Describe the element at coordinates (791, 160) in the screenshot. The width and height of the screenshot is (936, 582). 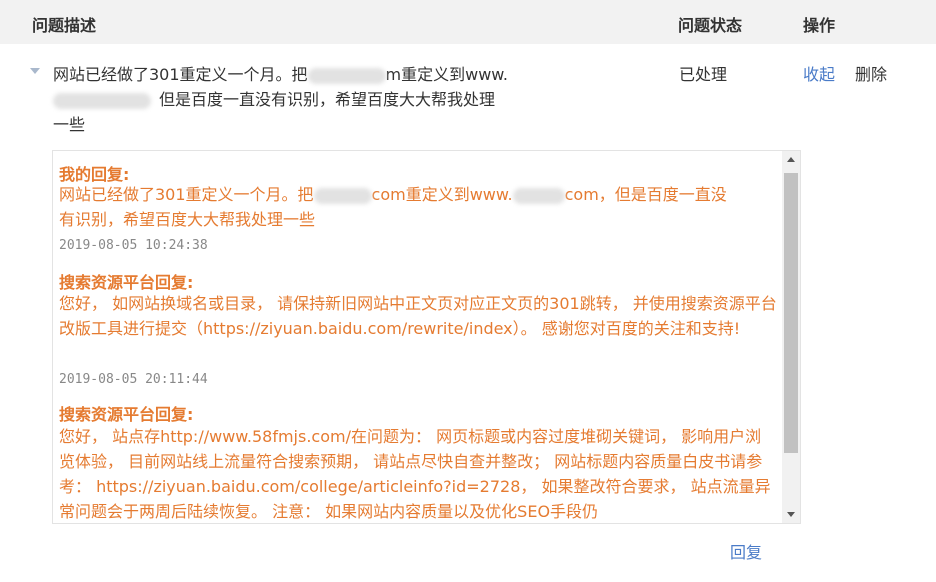
I see `scroll-up-arrow-icon` at that location.